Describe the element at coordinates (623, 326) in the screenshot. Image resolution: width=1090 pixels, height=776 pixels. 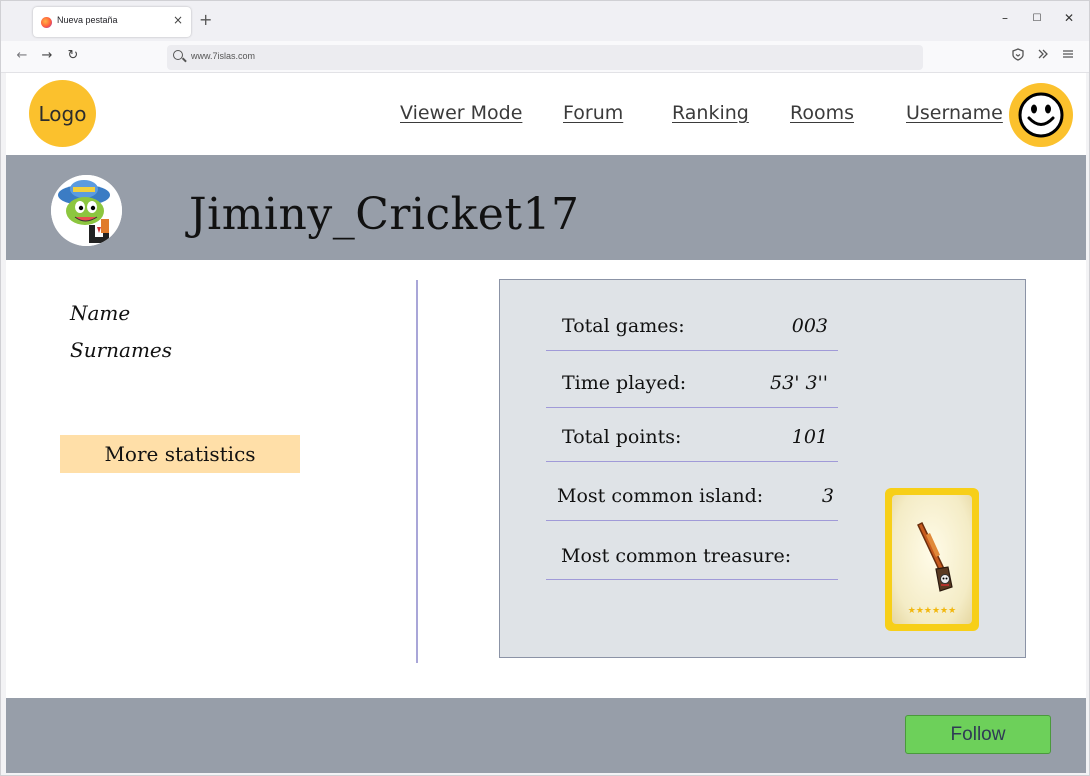
I see `total-games-label: Total games:` at that location.